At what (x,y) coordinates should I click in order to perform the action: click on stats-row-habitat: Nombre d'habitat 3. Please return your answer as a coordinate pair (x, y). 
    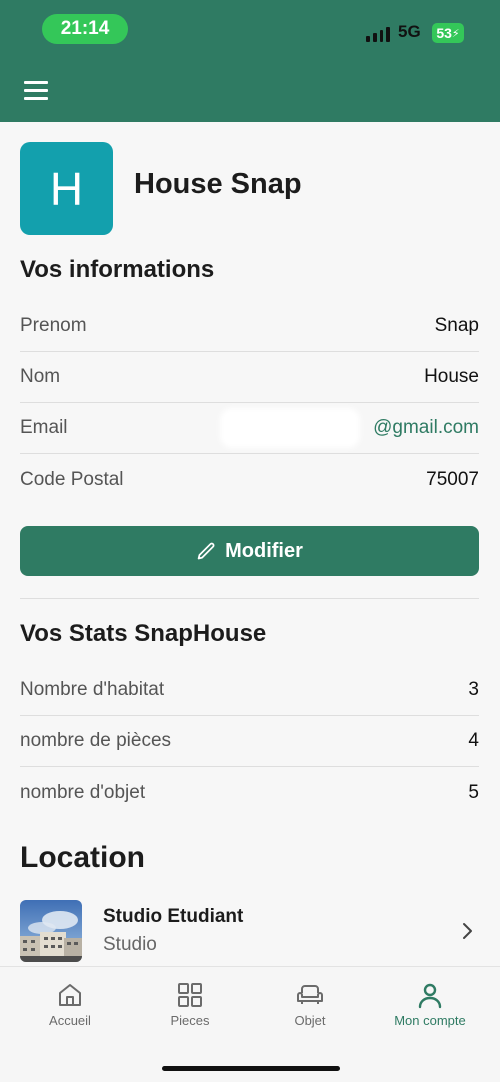
    Looking at the image, I should click on (249, 690).